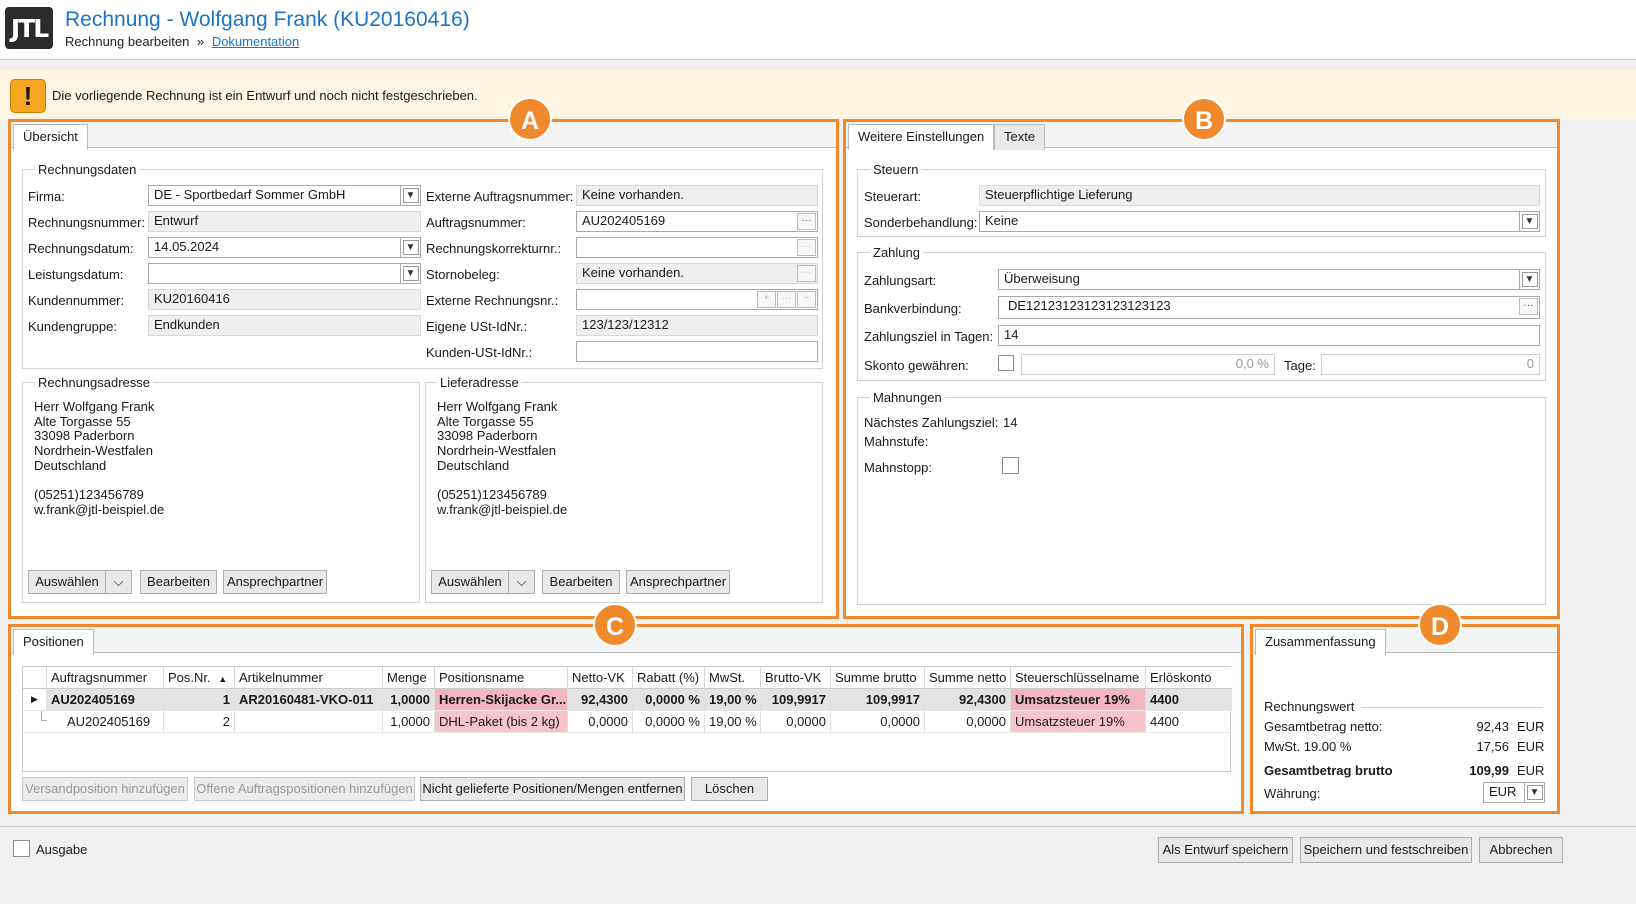 This screenshot has height=904, width=1636. Describe the element at coordinates (1225, 850) in the screenshot. I see `save-draft-button: Als Entwurf speichern` at that location.